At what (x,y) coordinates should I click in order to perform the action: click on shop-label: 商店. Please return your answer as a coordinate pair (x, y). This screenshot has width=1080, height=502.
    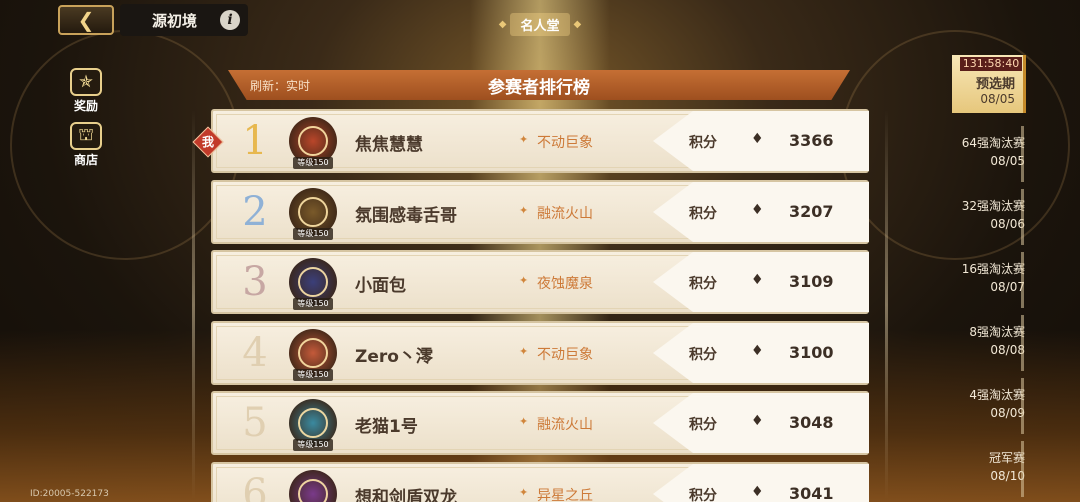
    Looking at the image, I should click on (85, 160).